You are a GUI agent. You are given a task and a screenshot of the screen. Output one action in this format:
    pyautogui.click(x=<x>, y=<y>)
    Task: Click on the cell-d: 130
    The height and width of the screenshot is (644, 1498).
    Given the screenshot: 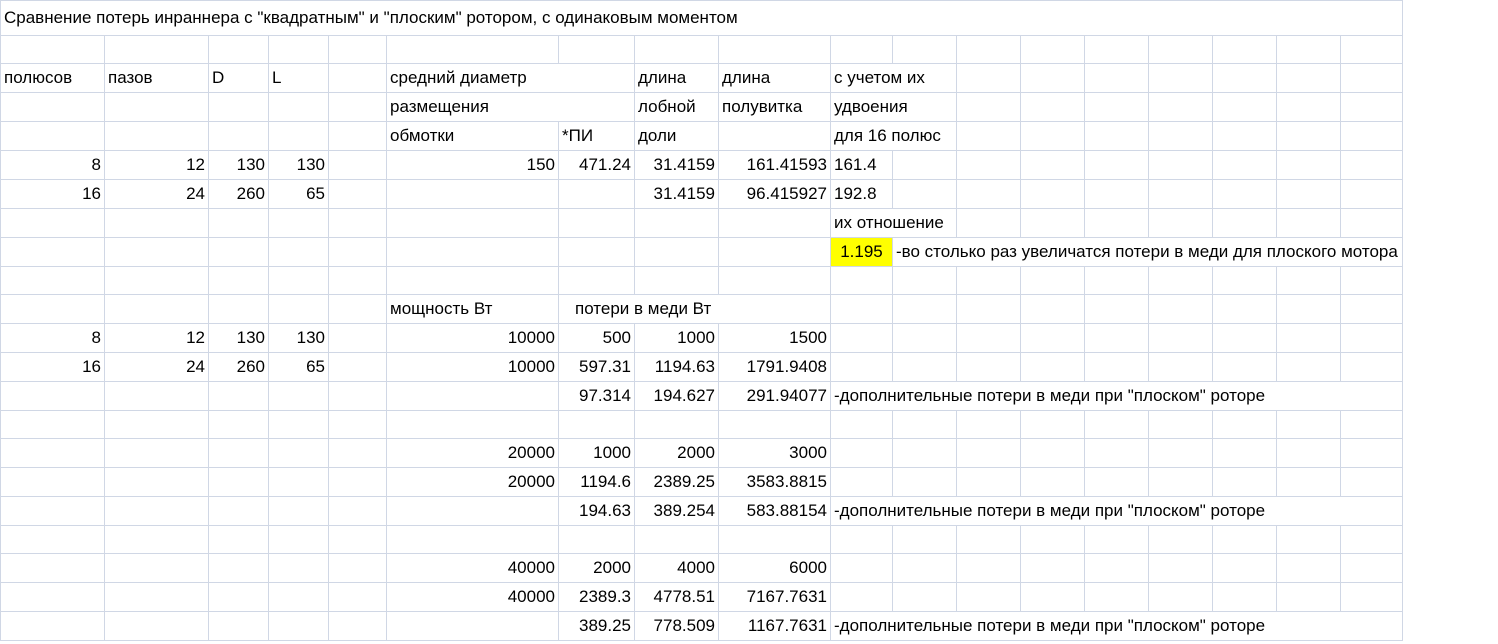 What is the action you would take?
    pyautogui.click(x=238, y=165)
    